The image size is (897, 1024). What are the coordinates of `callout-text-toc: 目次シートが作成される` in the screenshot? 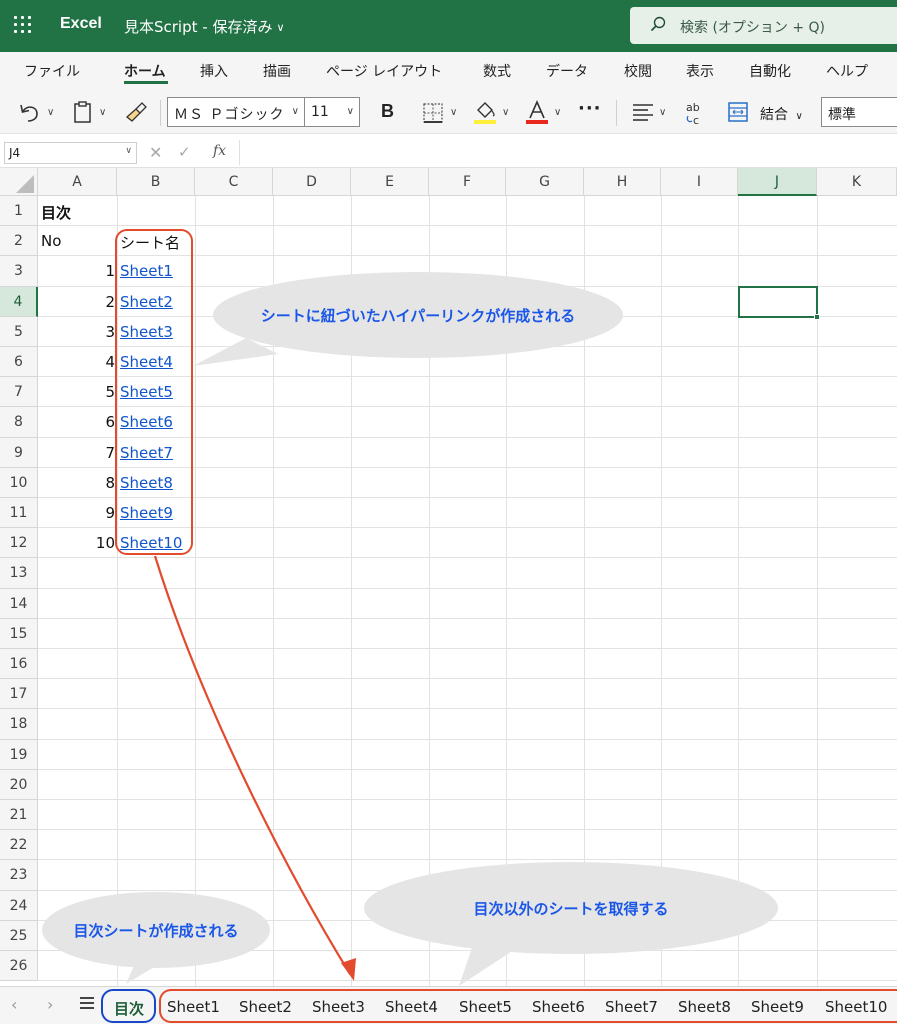 It's located at (156, 930).